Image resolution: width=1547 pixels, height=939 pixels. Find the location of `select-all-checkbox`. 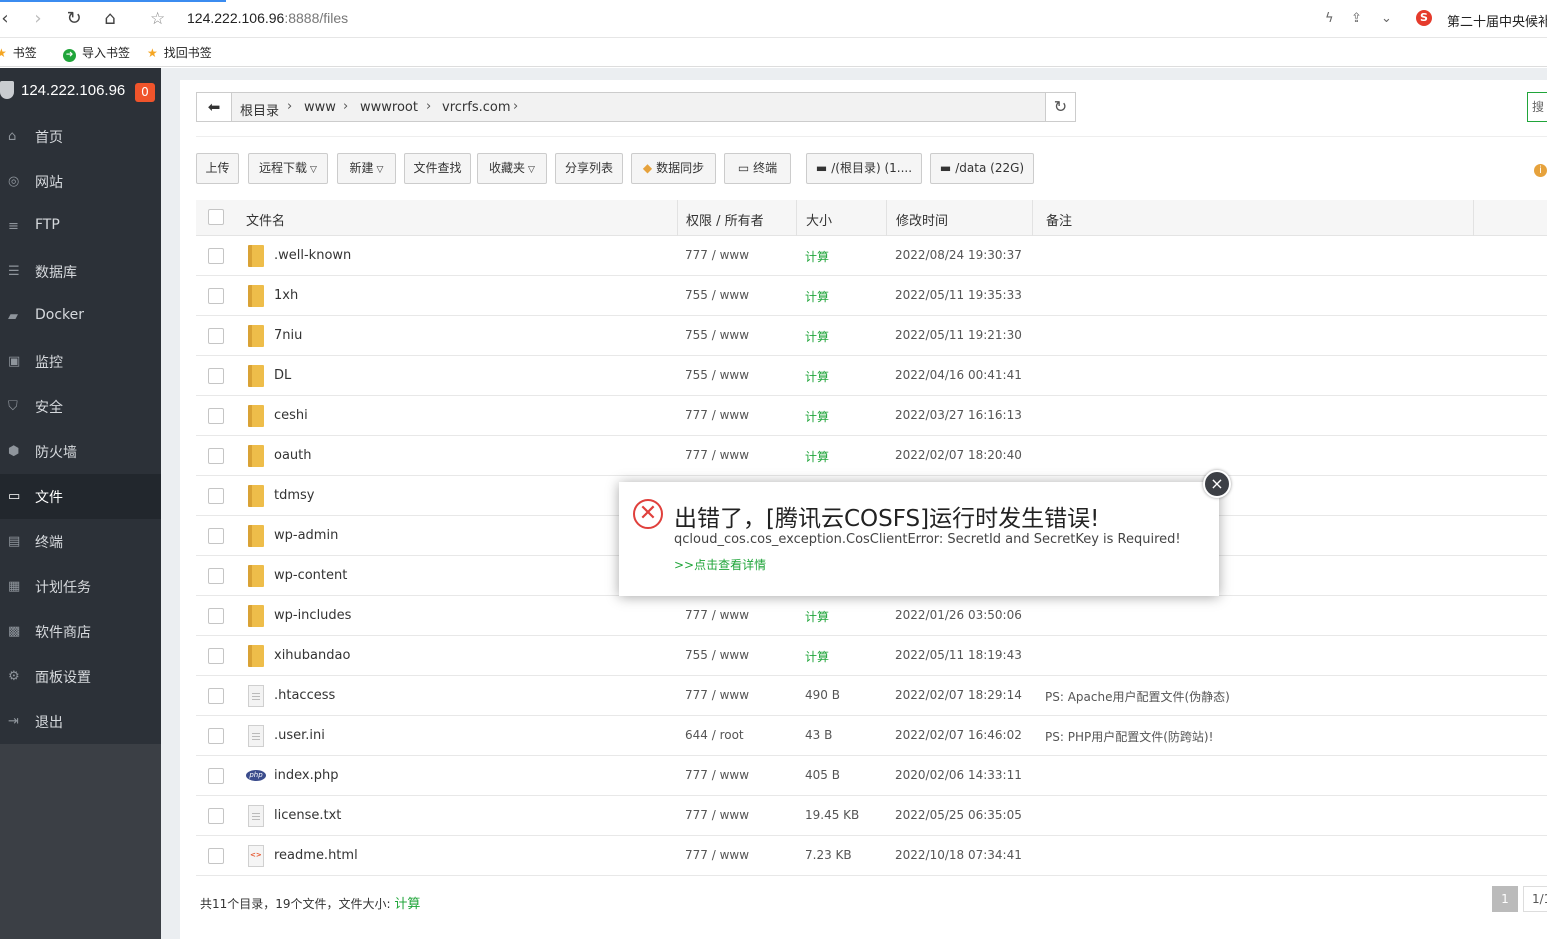

select-all-checkbox is located at coordinates (216, 217).